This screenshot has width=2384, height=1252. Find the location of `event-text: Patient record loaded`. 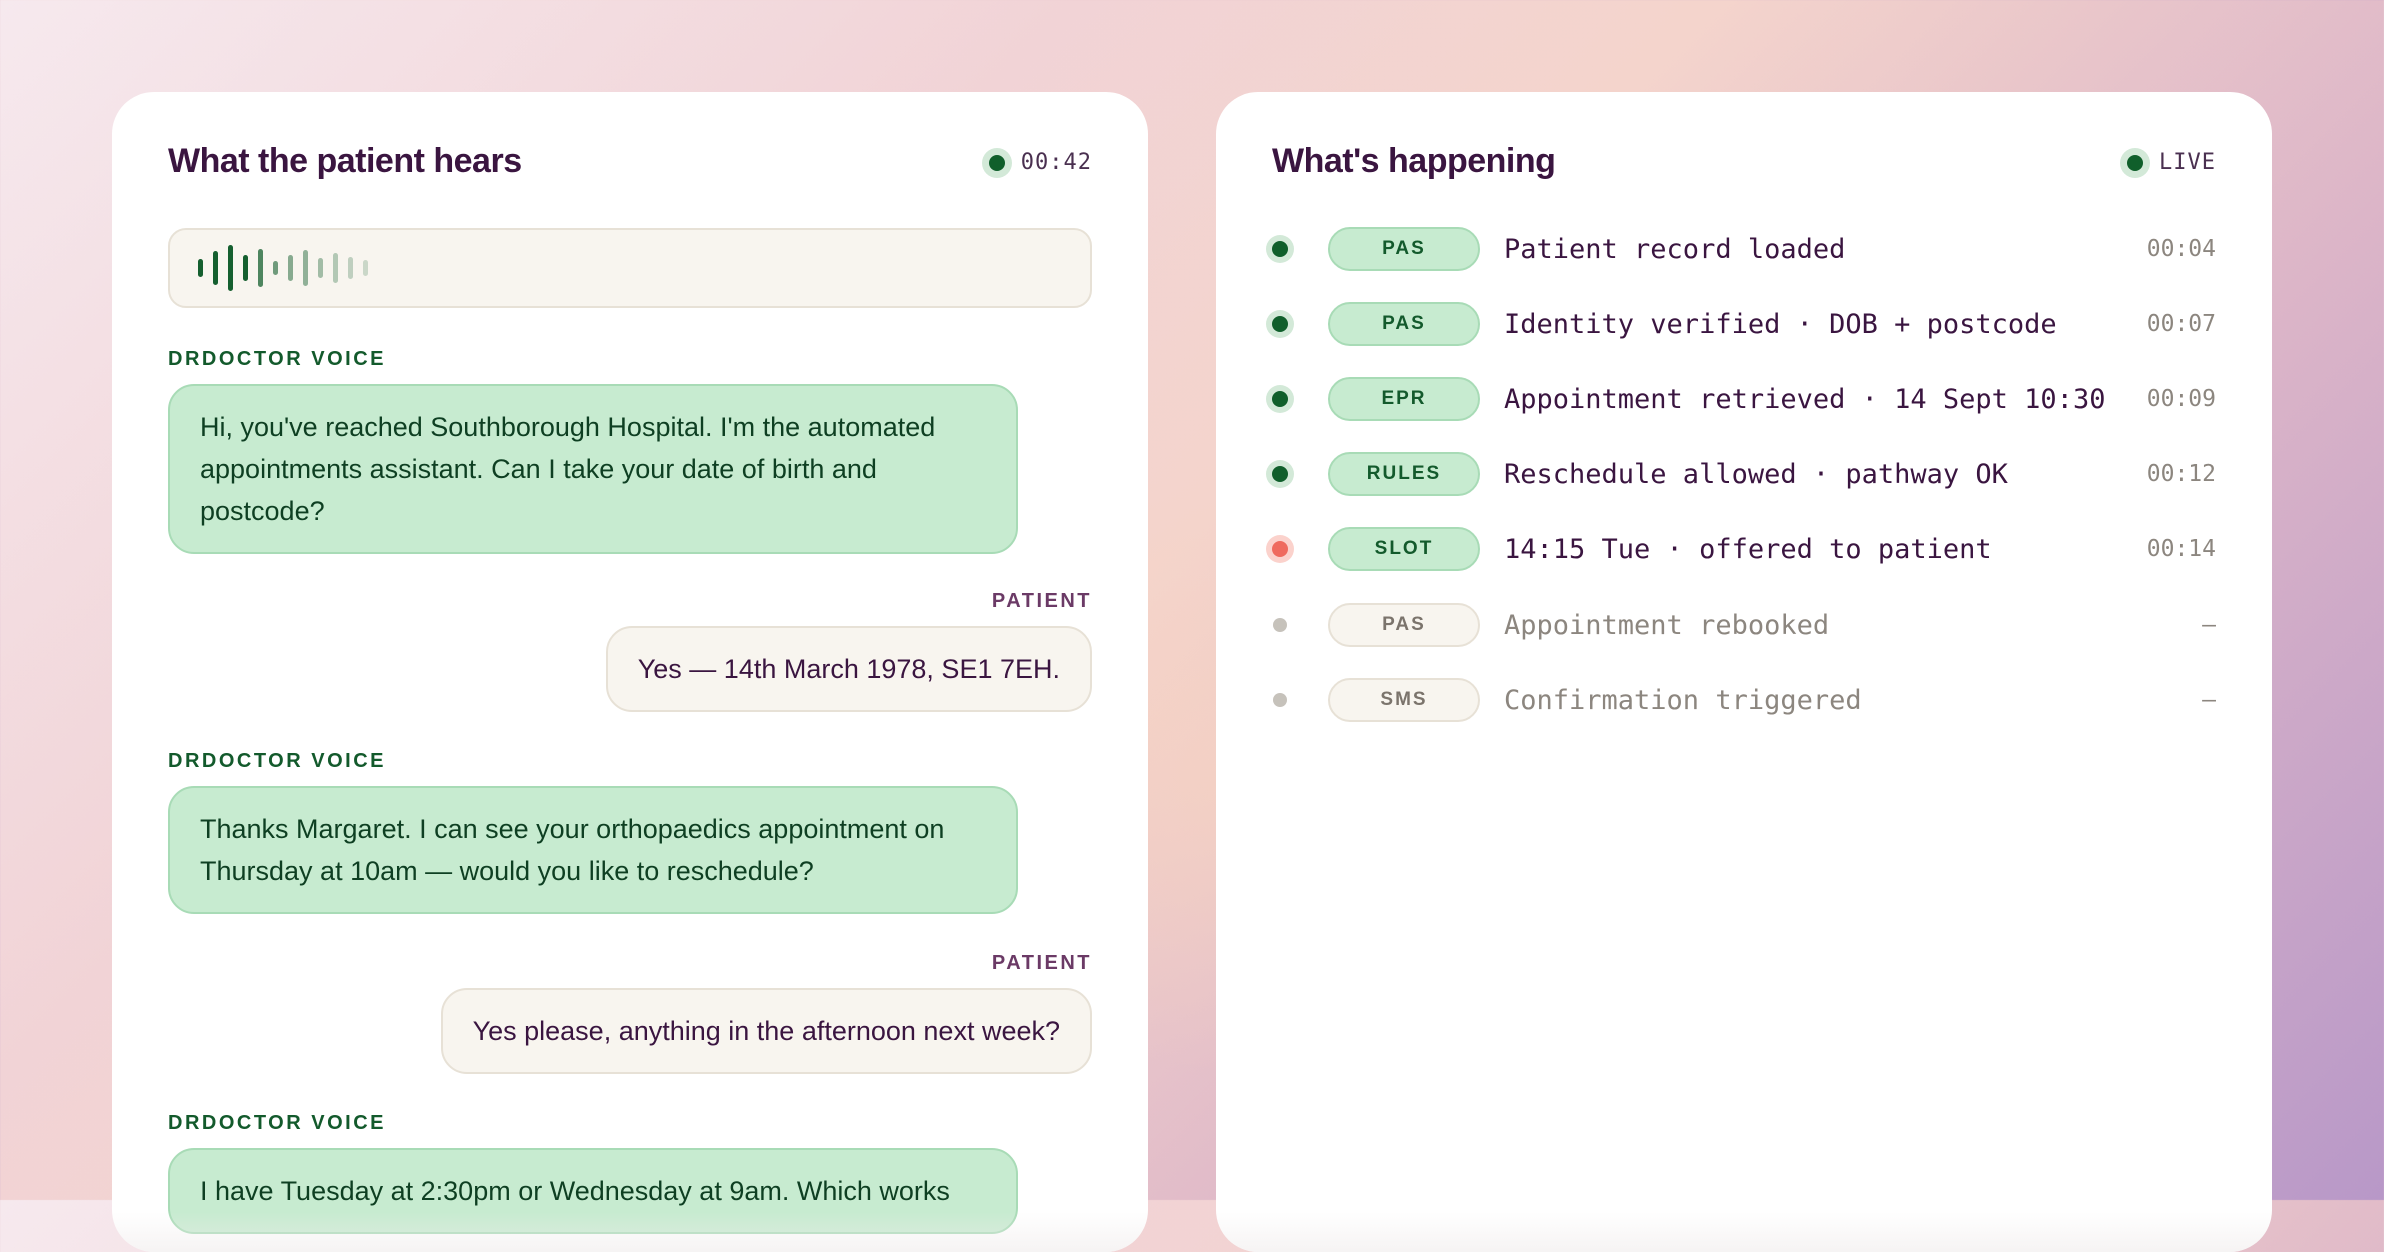

event-text: Patient record loaded is located at coordinates (1675, 249).